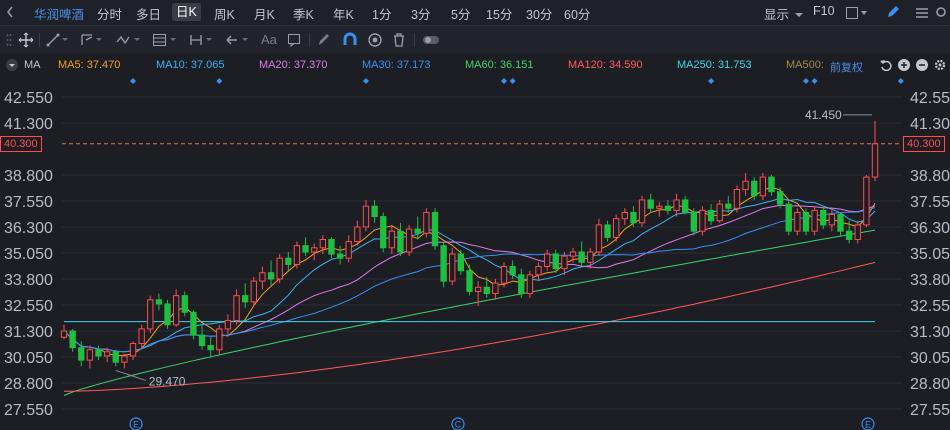  Describe the element at coordinates (32, 65) in the screenshot. I see `indicator-name: MA` at that location.